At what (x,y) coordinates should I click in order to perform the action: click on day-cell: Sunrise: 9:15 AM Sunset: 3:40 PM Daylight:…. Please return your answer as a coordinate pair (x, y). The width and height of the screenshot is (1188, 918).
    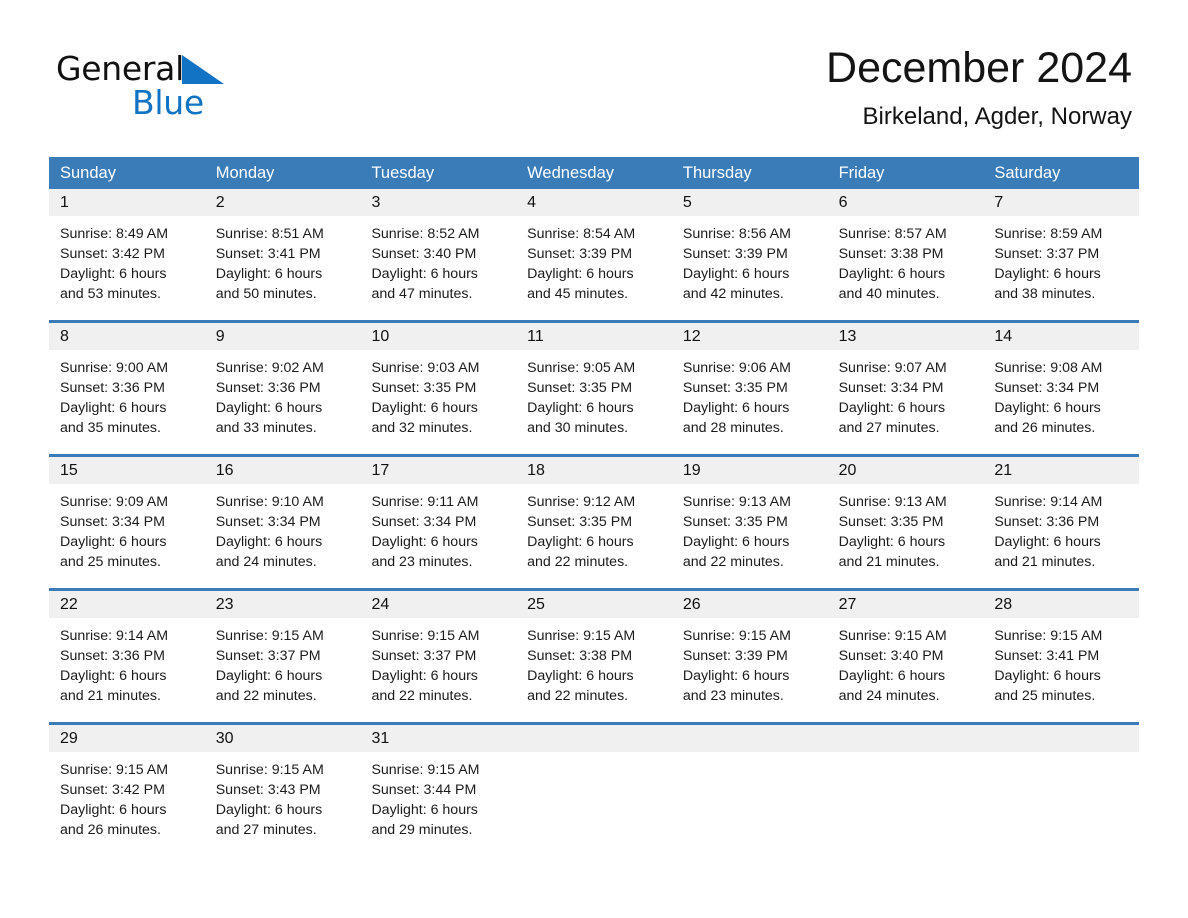
    Looking at the image, I should click on (906, 670).